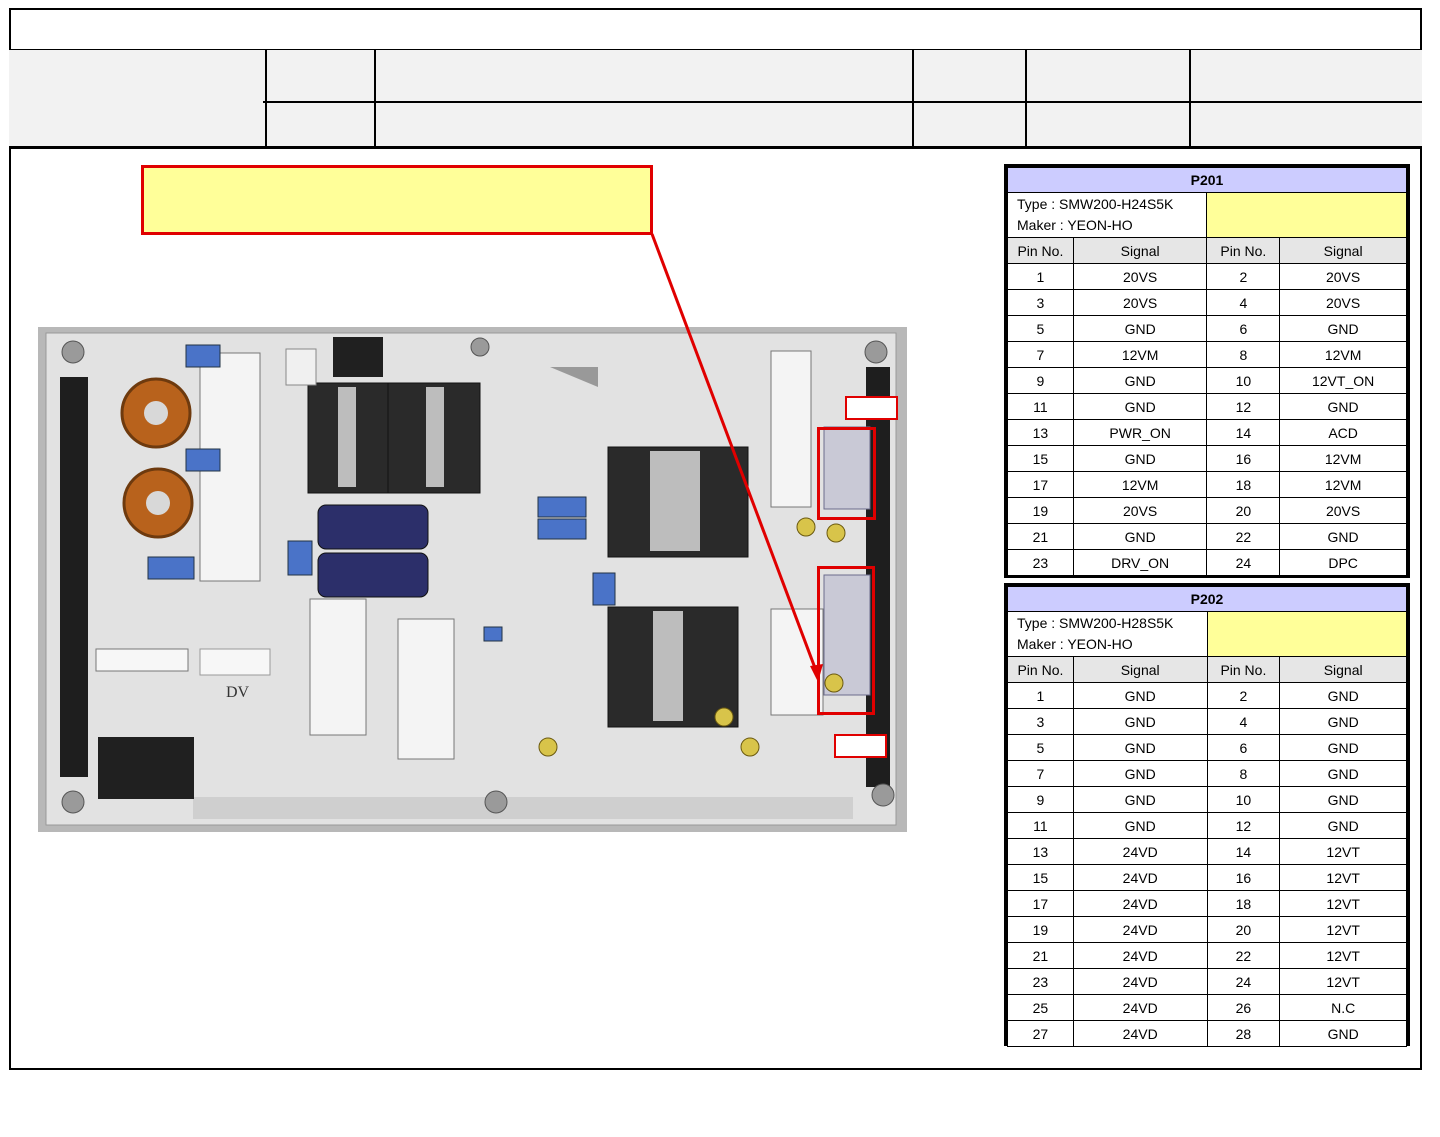  I want to click on table-row: 13 PWR_ON 14 ACD, so click(1207, 432).